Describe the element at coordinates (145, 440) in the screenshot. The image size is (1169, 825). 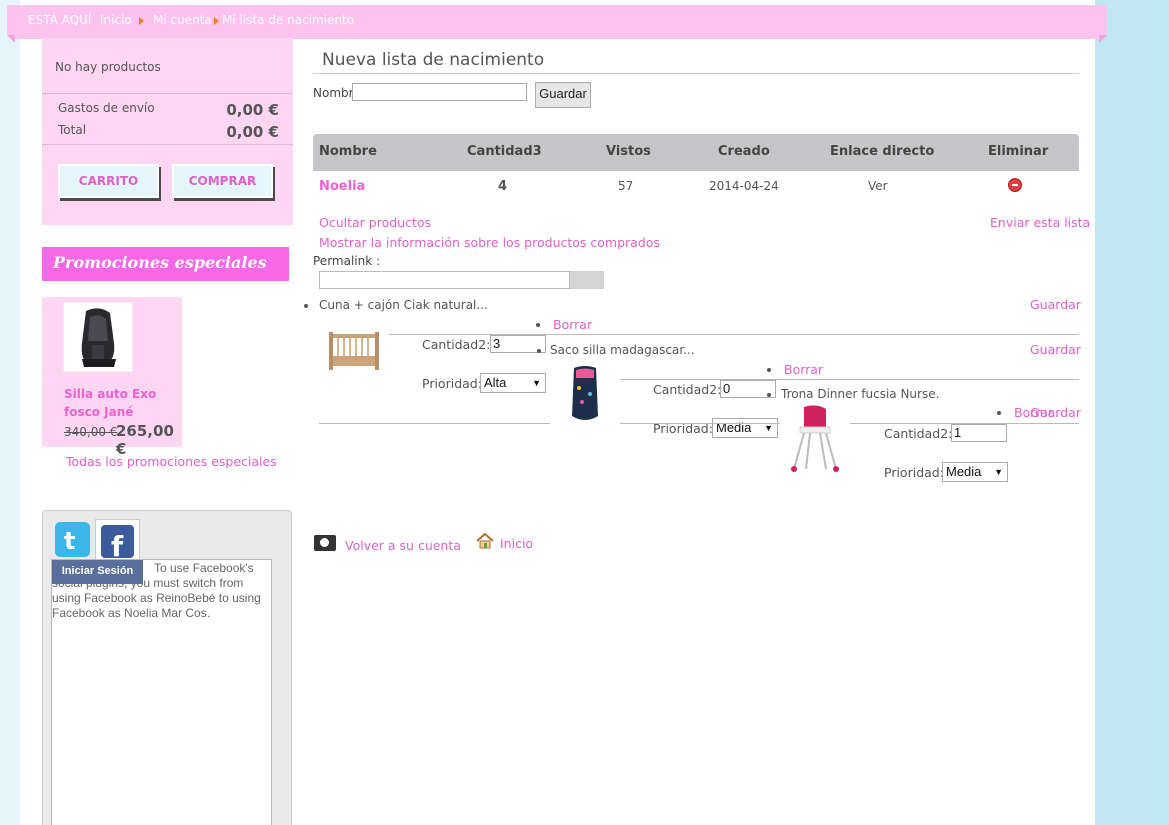
I see `promo-new-price: 265,00 €` at that location.